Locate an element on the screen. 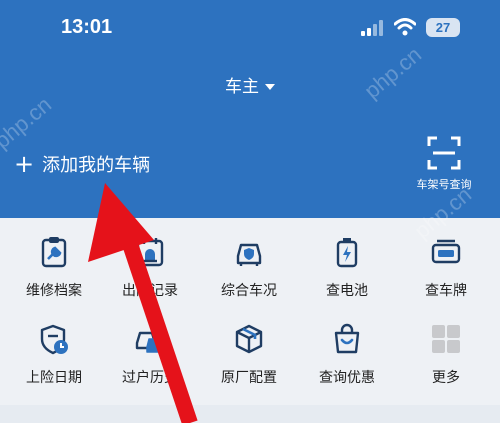  box-icon is located at coordinates (249, 339).